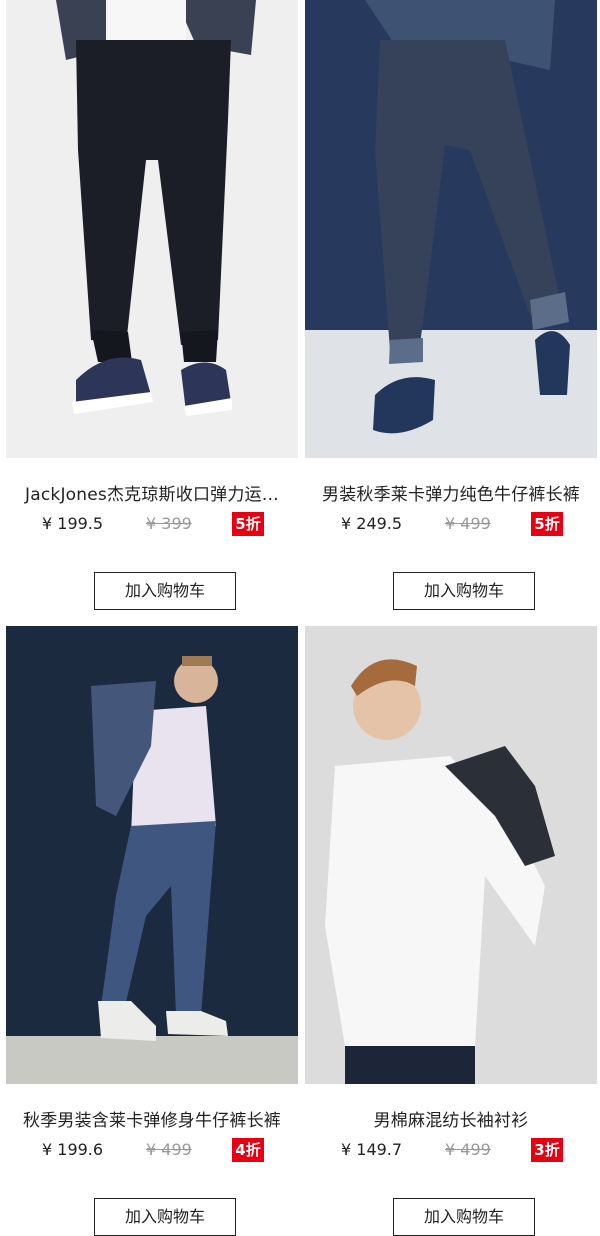  What do you see at coordinates (169, 523) in the screenshot?
I see `original-price: ¥ 399` at bounding box center [169, 523].